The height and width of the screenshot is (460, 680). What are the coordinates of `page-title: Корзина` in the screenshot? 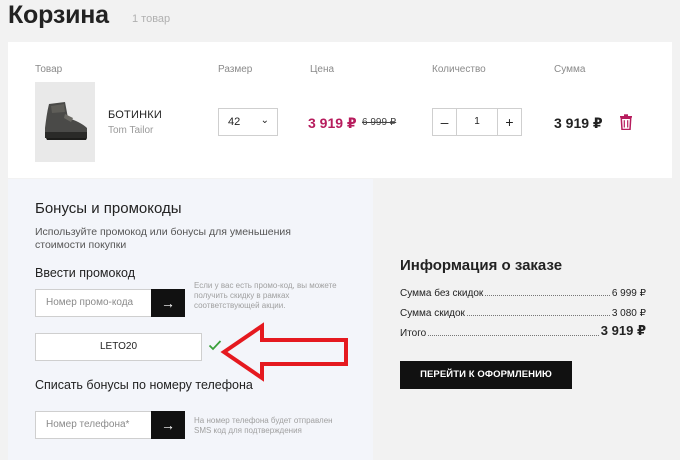 It's located at (58, 15).